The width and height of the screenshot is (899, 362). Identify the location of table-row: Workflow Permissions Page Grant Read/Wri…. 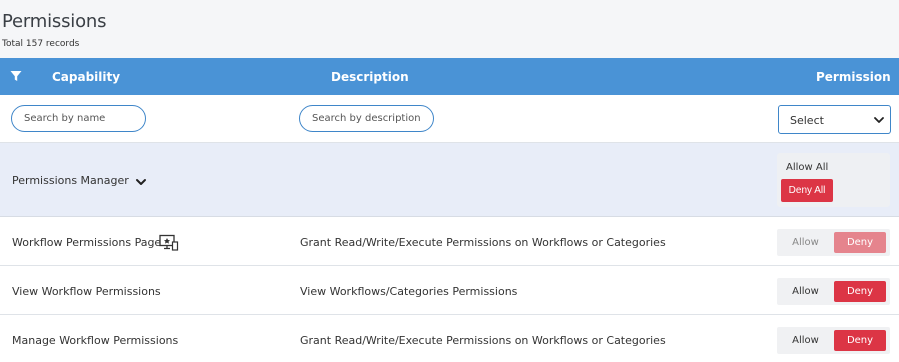
(449, 241).